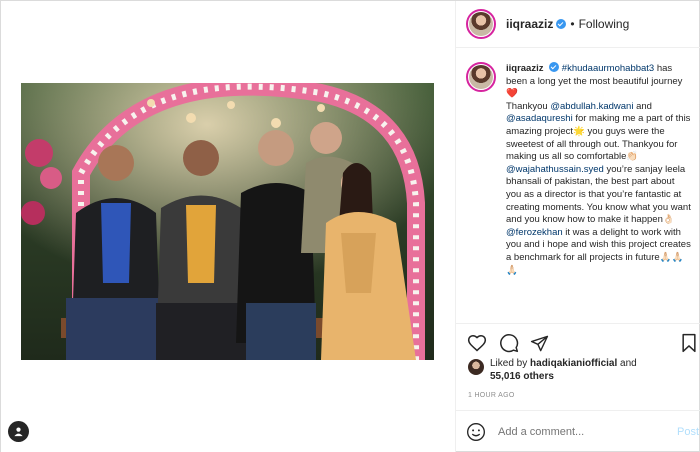 This screenshot has height=452, width=700. What do you see at coordinates (689, 343) in the screenshot?
I see `bookmark-icon` at bounding box center [689, 343].